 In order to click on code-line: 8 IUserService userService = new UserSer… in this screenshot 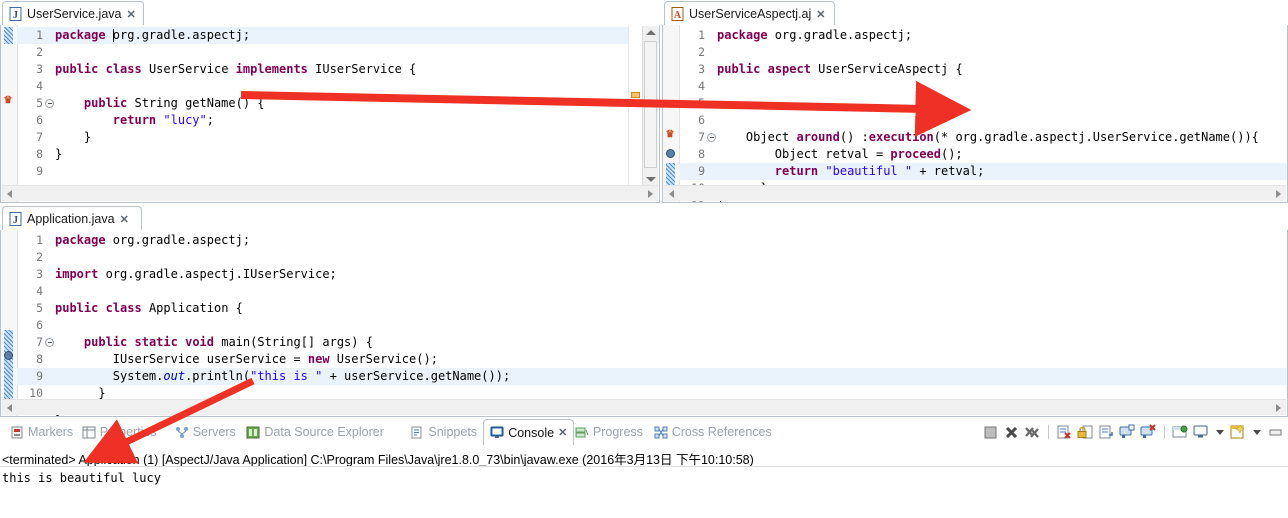, I will do `click(652, 359)`.